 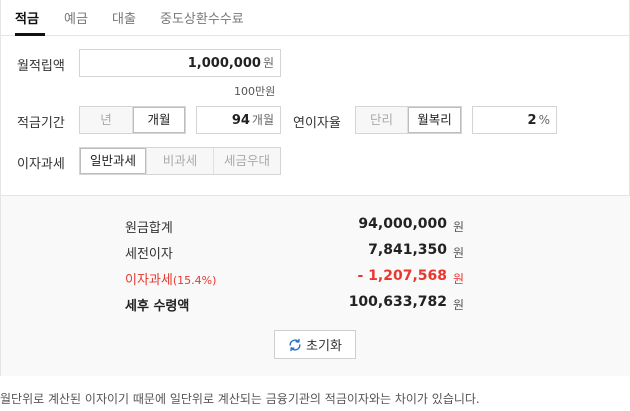 What do you see at coordinates (397, 302) in the screenshot?
I see `net-amount-value: 100,633,782` at bounding box center [397, 302].